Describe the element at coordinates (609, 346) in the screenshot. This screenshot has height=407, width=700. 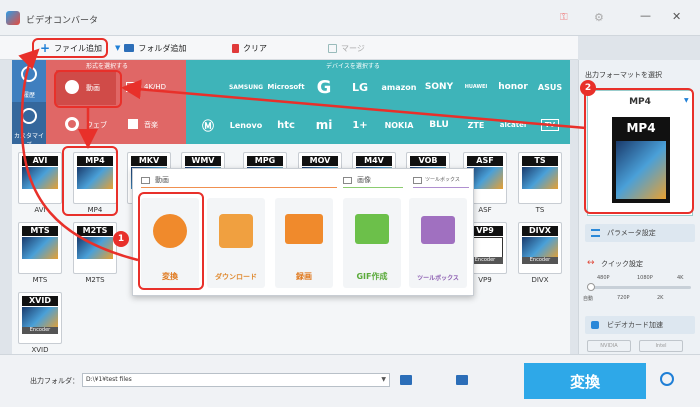
I see `nvidia-label: NVIDIA` at that location.